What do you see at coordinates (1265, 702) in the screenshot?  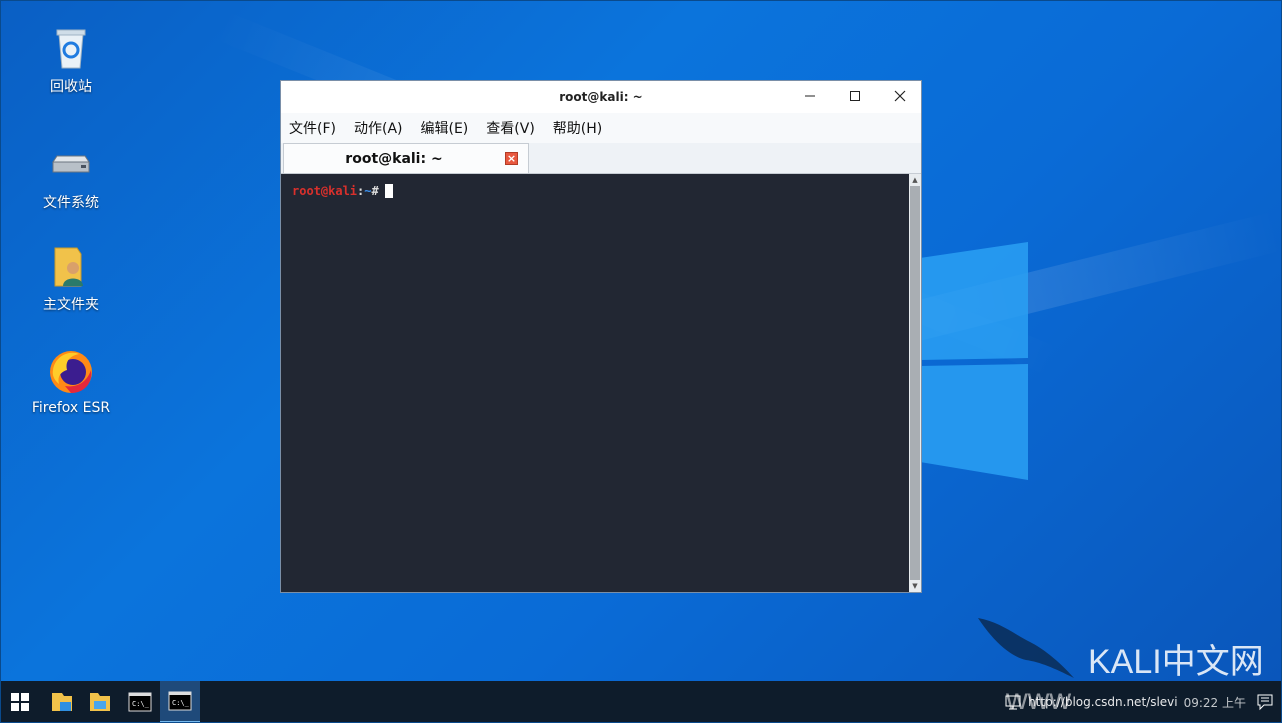 I see `notification-icon` at bounding box center [1265, 702].